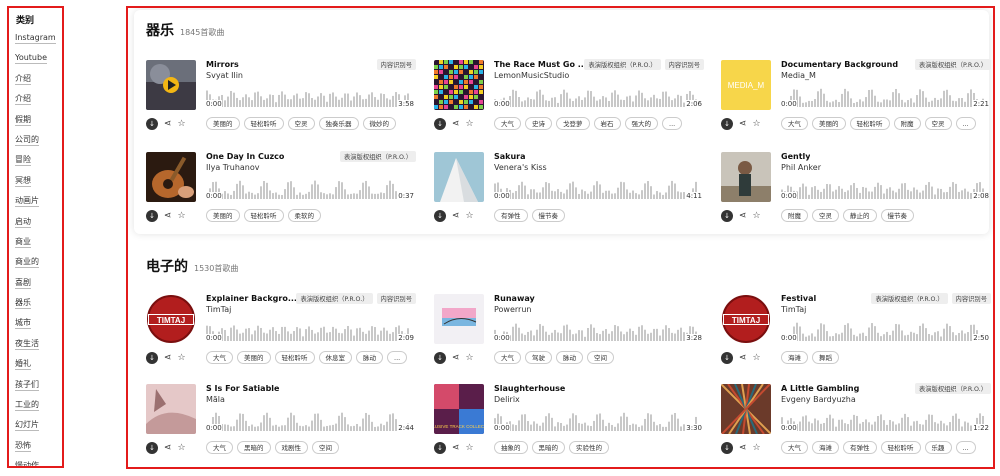 Image resolution: width=1000 pixels, height=476 pixels. I want to click on category-item: 喜剧, so click(38, 287).